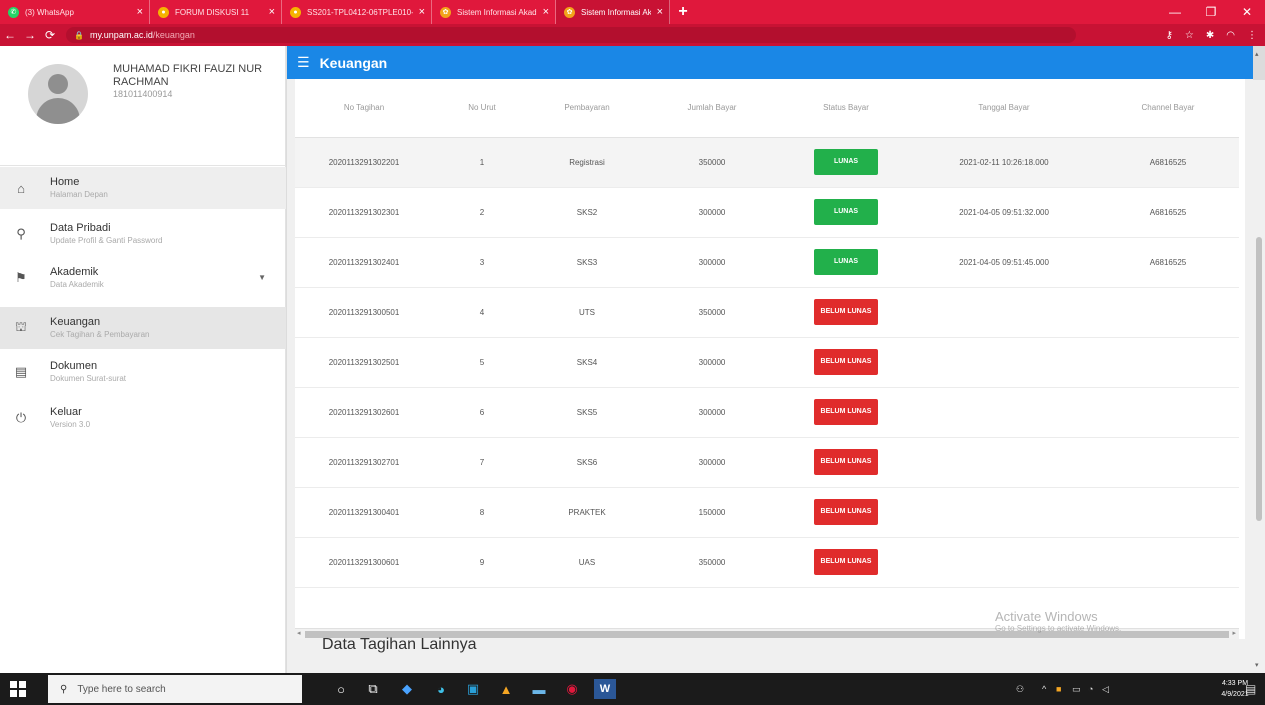 This screenshot has width=1265, height=705. Describe the element at coordinates (1169, 35) in the screenshot. I see `key-icon: ⚷` at that location.